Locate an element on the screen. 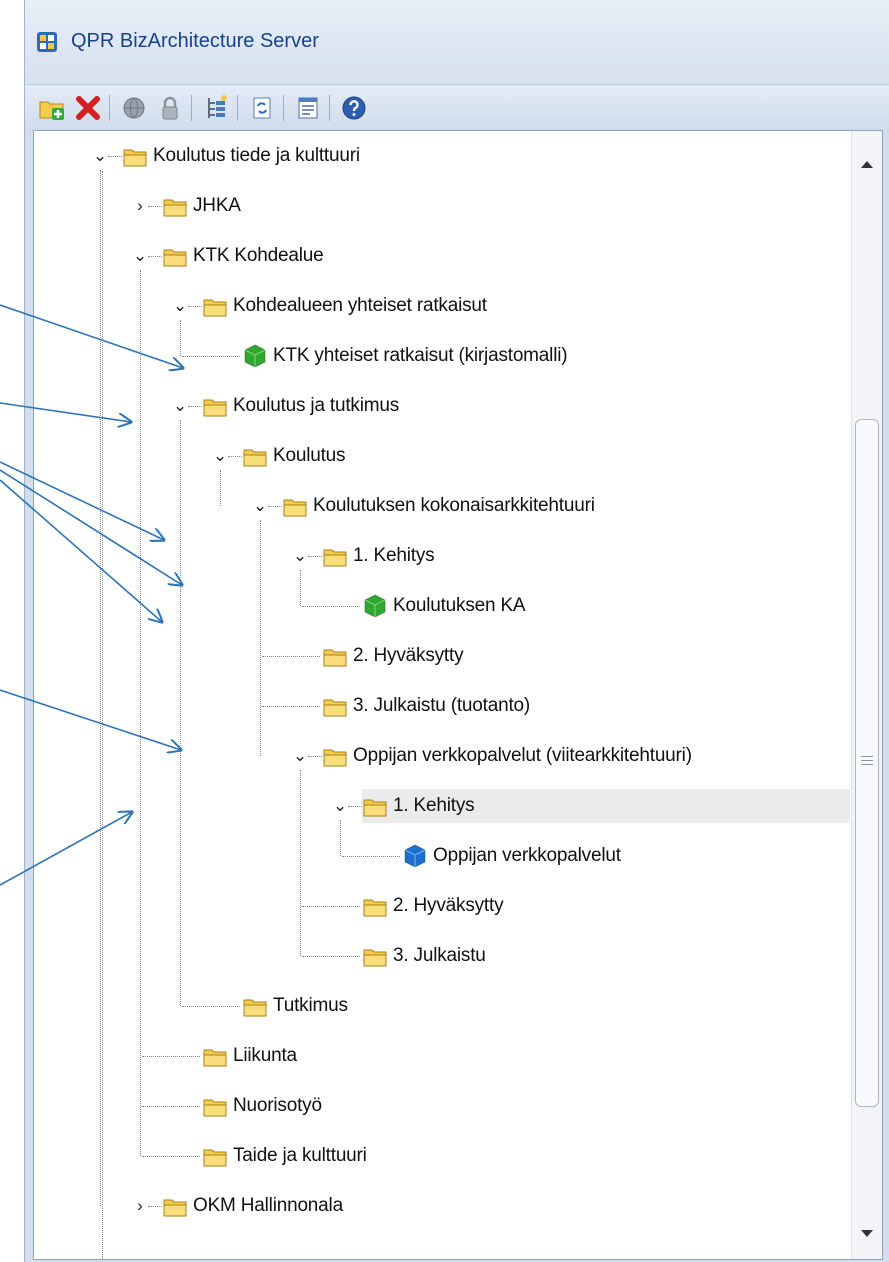  scroll-thumb is located at coordinates (867, 763).